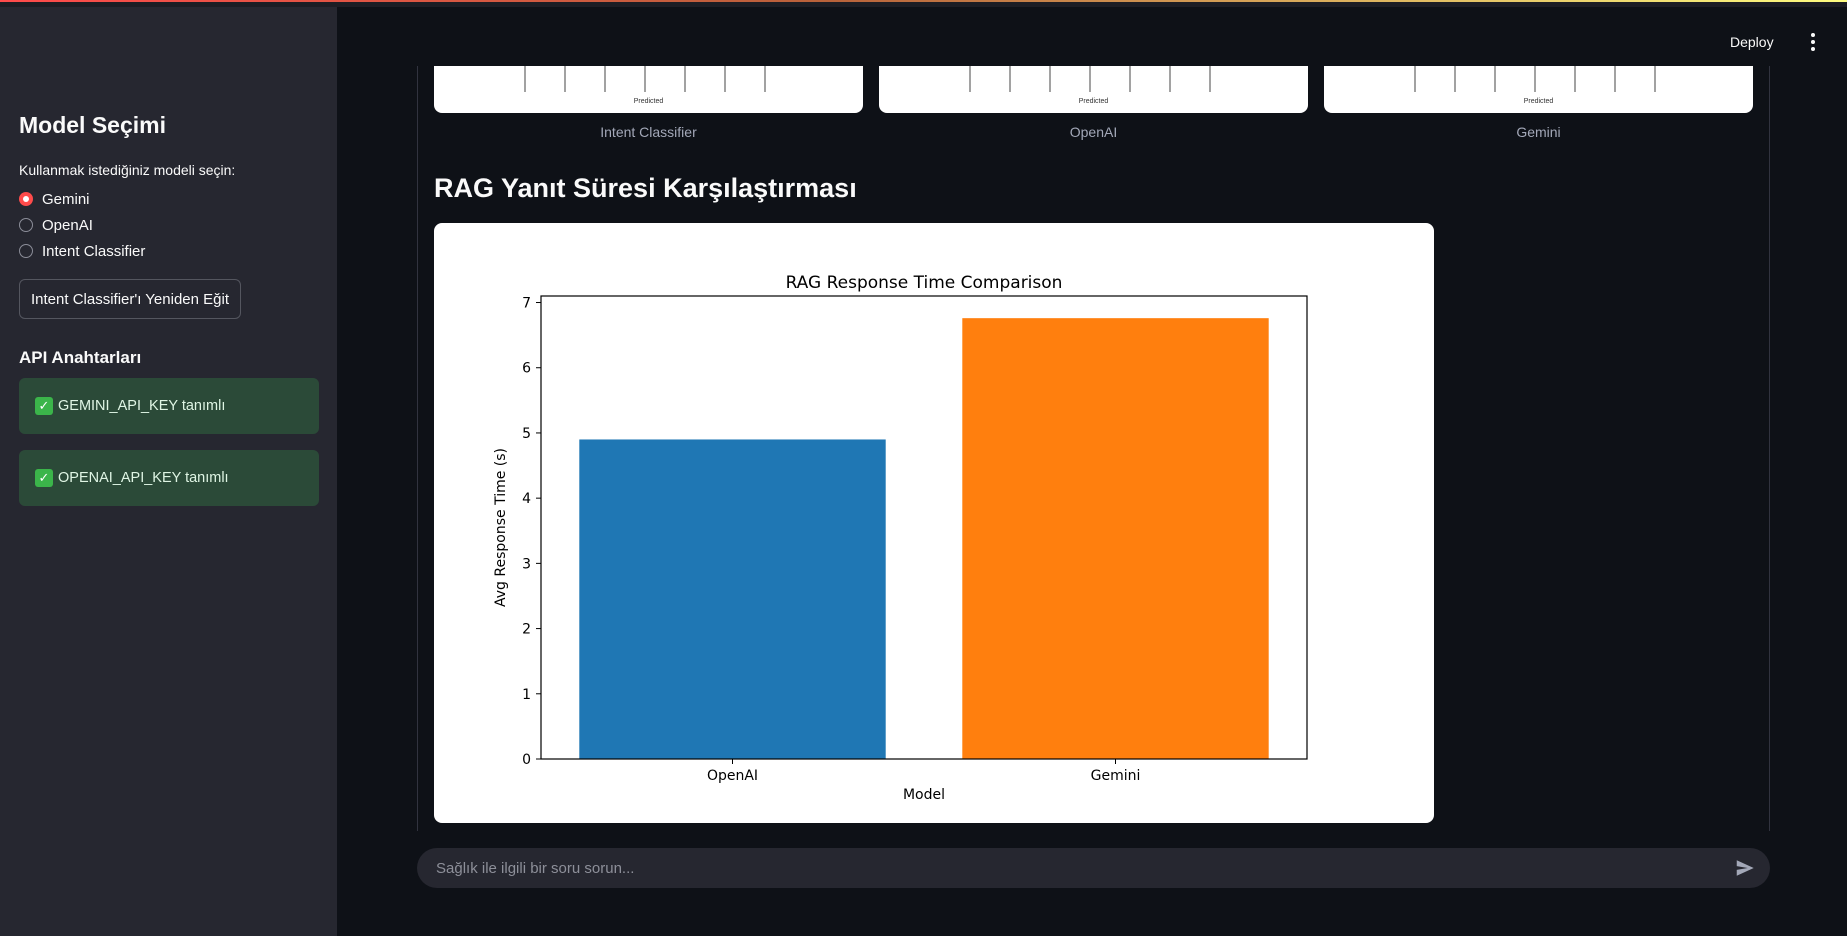 Image resolution: width=1847 pixels, height=936 pixels. I want to click on radio-option-label: OpenAI, so click(67, 225).